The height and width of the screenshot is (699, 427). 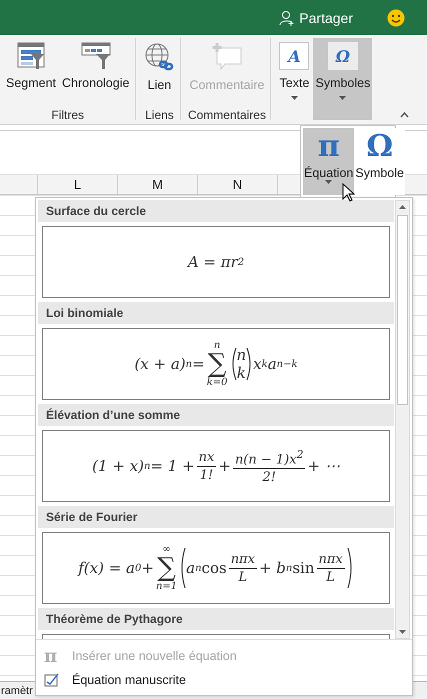 I want to click on ribbon-button: Chronologie, so click(x=96, y=73).